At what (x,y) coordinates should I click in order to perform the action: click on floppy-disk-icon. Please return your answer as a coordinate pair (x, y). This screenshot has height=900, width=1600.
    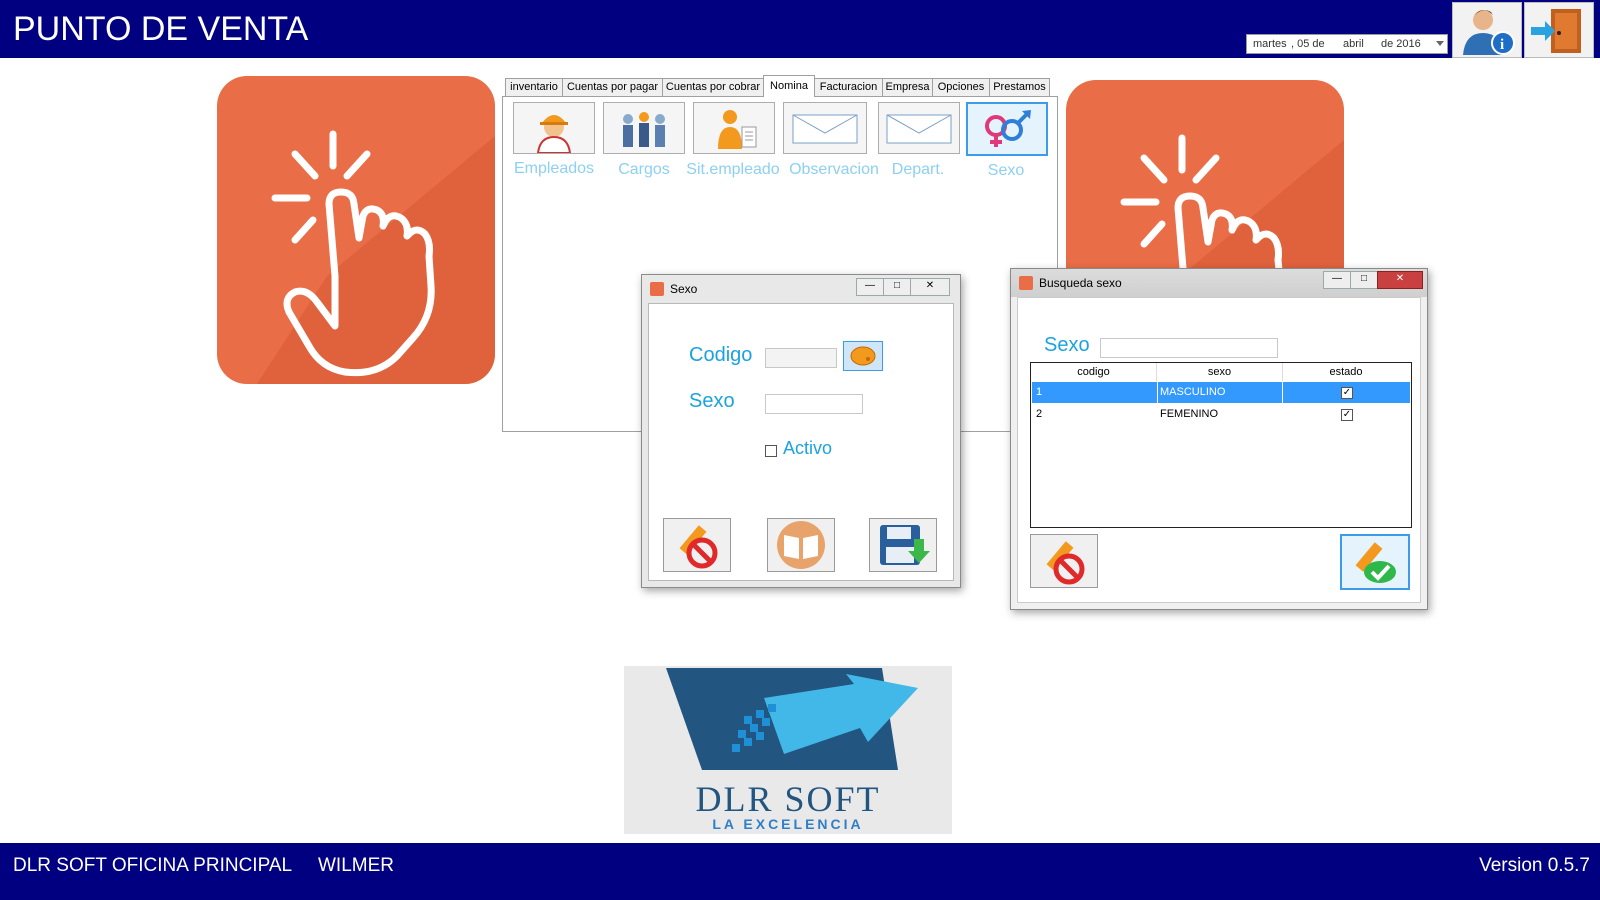
    Looking at the image, I should click on (905, 545).